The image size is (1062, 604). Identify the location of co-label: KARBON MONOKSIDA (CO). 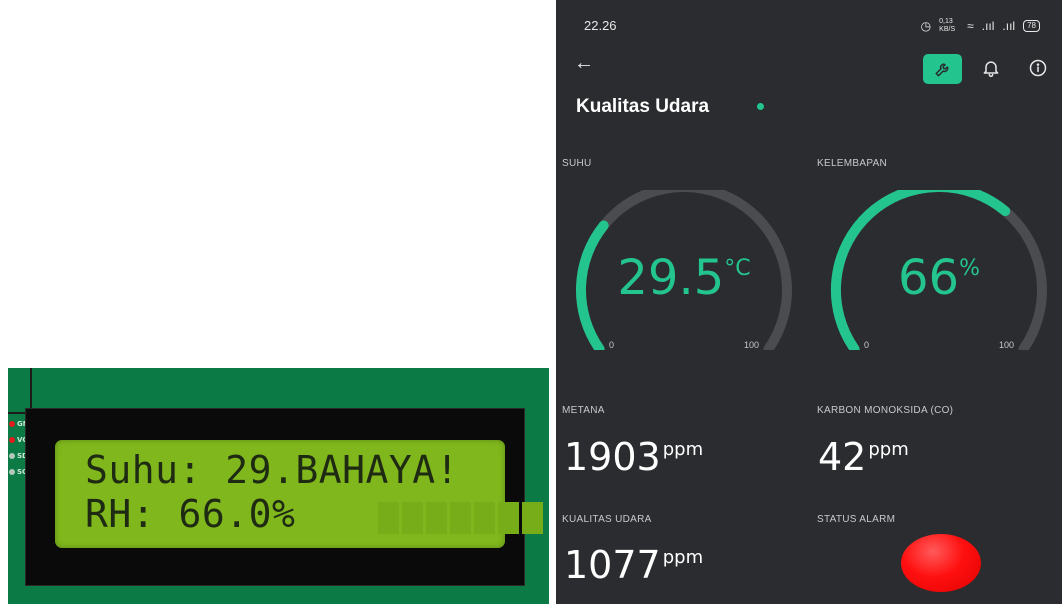
(885, 410).